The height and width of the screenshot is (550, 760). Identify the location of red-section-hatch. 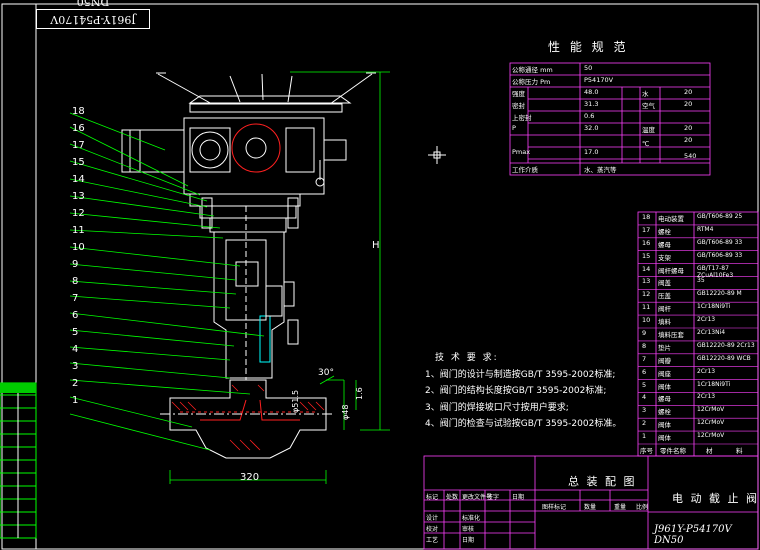
(248, 417).